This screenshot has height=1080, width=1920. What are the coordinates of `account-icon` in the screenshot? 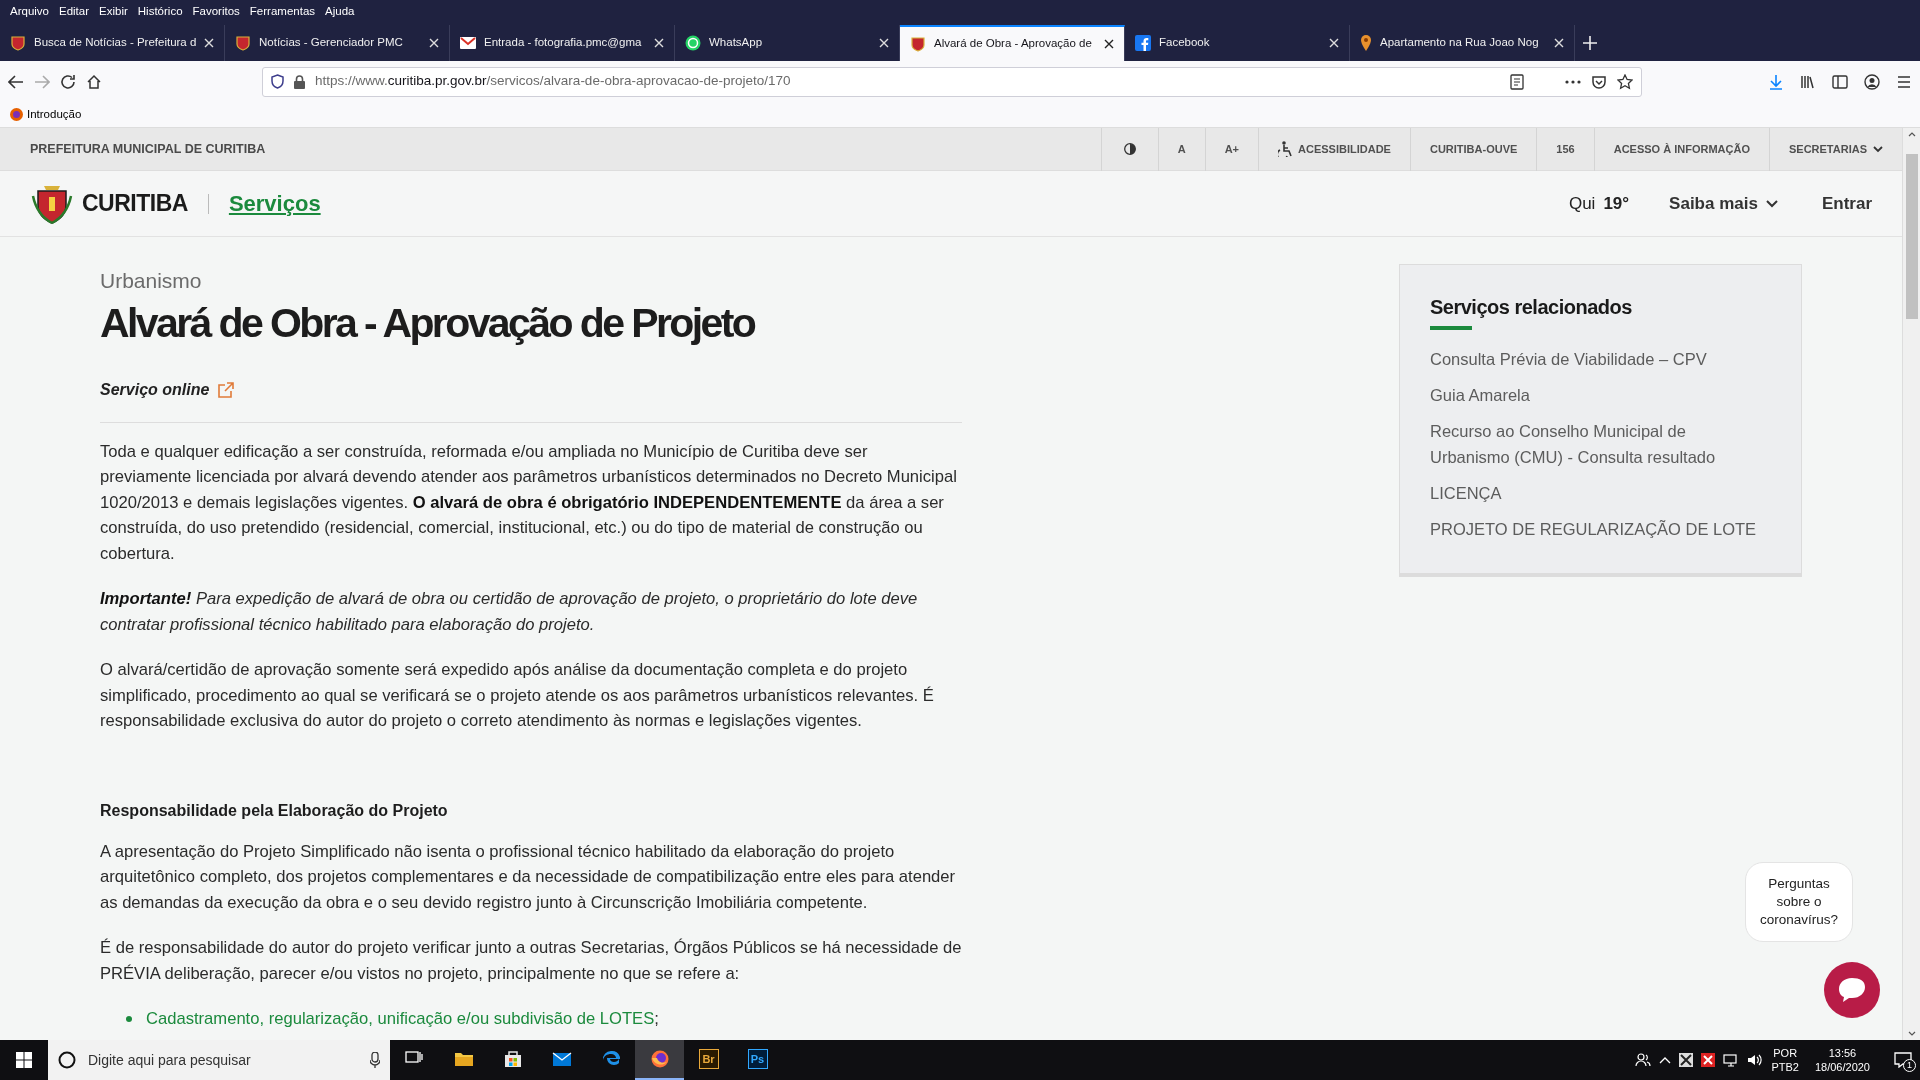 It's located at (1872, 81).